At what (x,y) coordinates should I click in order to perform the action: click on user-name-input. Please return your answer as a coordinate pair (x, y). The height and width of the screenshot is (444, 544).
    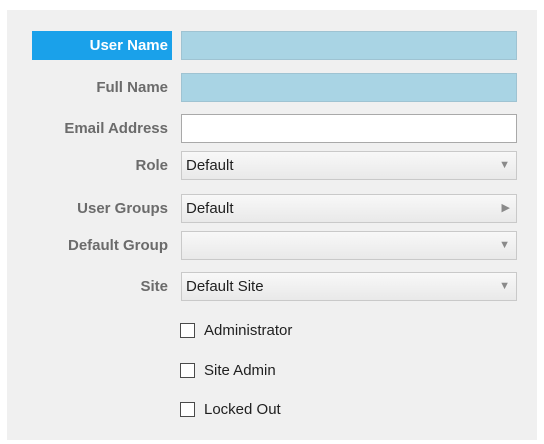
    Looking at the image, I should click on (349, 45).